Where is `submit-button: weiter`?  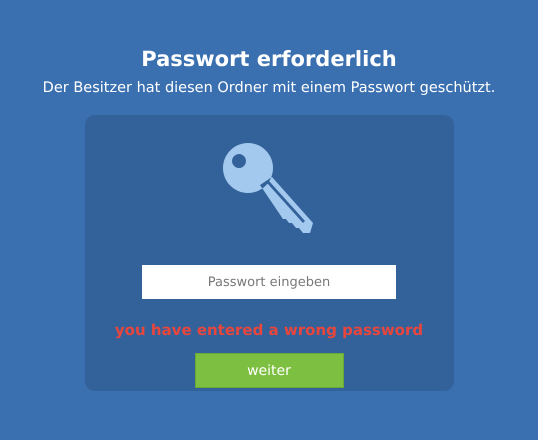 submit-button: weiter is located at coordinates (269, 370).